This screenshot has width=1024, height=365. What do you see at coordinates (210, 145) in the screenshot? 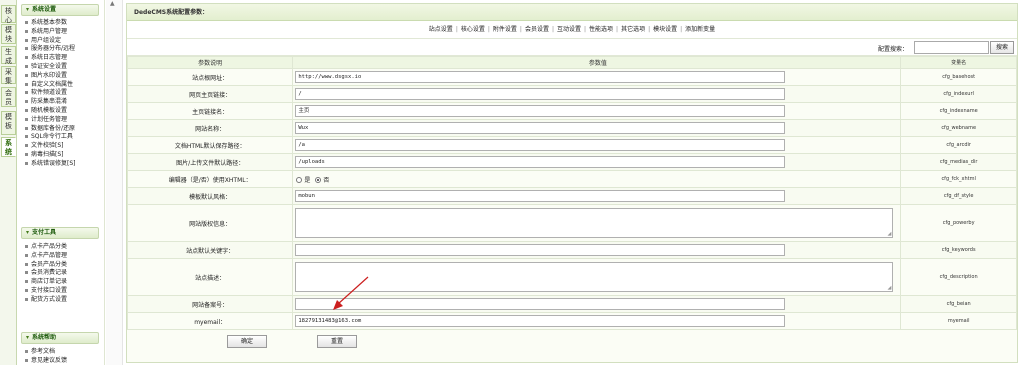
I see `param-label: 文档HTML默认保存路径：` at bounding box center [210, 145].